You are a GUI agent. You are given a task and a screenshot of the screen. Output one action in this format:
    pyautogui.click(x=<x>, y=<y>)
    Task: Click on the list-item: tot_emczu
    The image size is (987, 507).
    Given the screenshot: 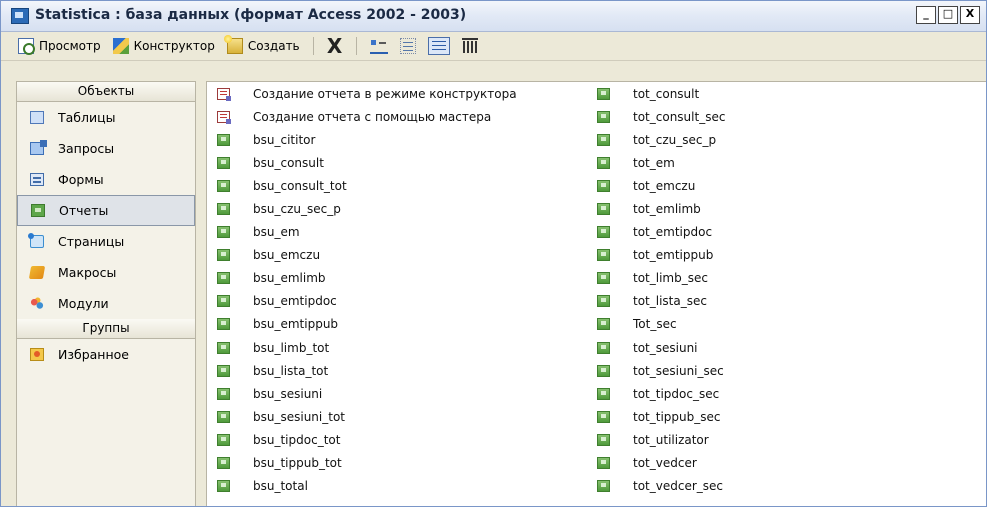 What is the action you would take?
    pyautogui.click(x=661, y=185)
    